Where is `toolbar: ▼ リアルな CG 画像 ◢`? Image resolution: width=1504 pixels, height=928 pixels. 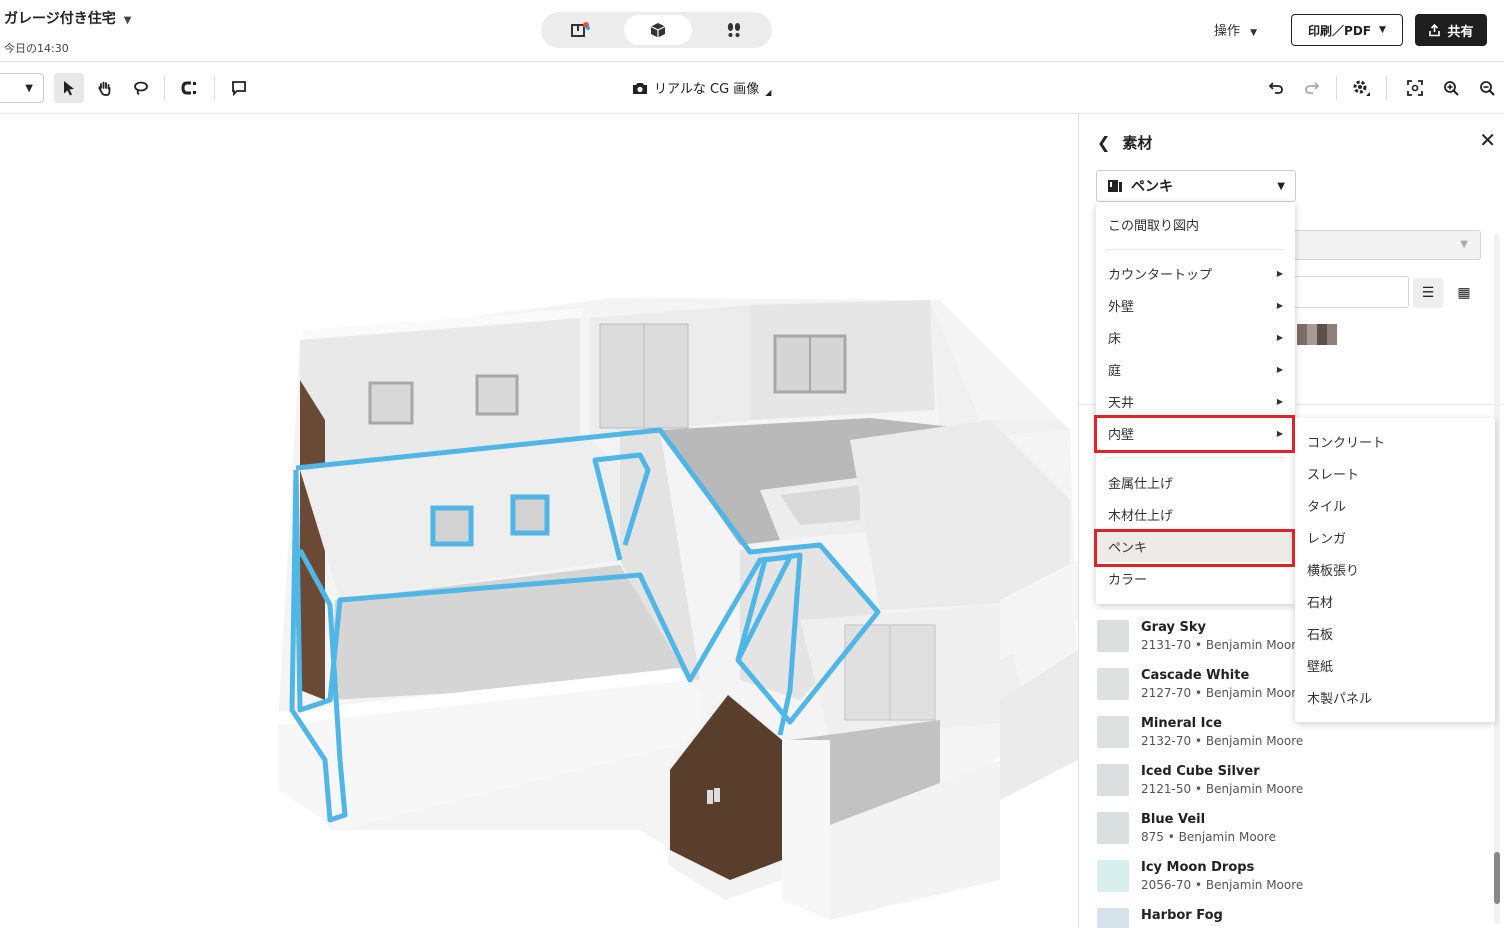
toolbar: ▼ リアルな CG 画像 ◢ is located at coordinates (752, 88).